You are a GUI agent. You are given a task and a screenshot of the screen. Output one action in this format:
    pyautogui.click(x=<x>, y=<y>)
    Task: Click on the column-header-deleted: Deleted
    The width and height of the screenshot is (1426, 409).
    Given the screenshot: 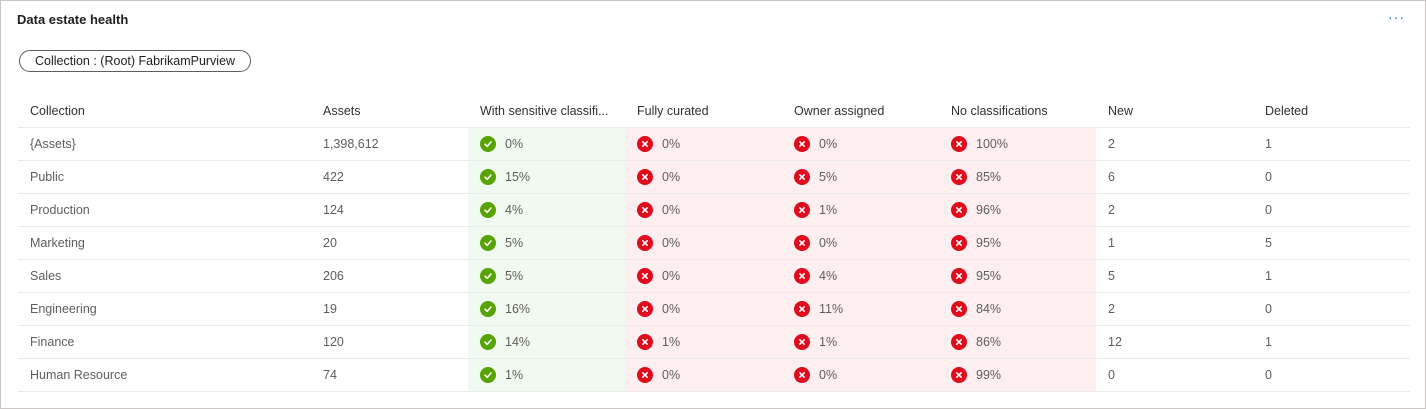 What is the action you would take?
    pyautogui.click(x=1331, y=111)
    